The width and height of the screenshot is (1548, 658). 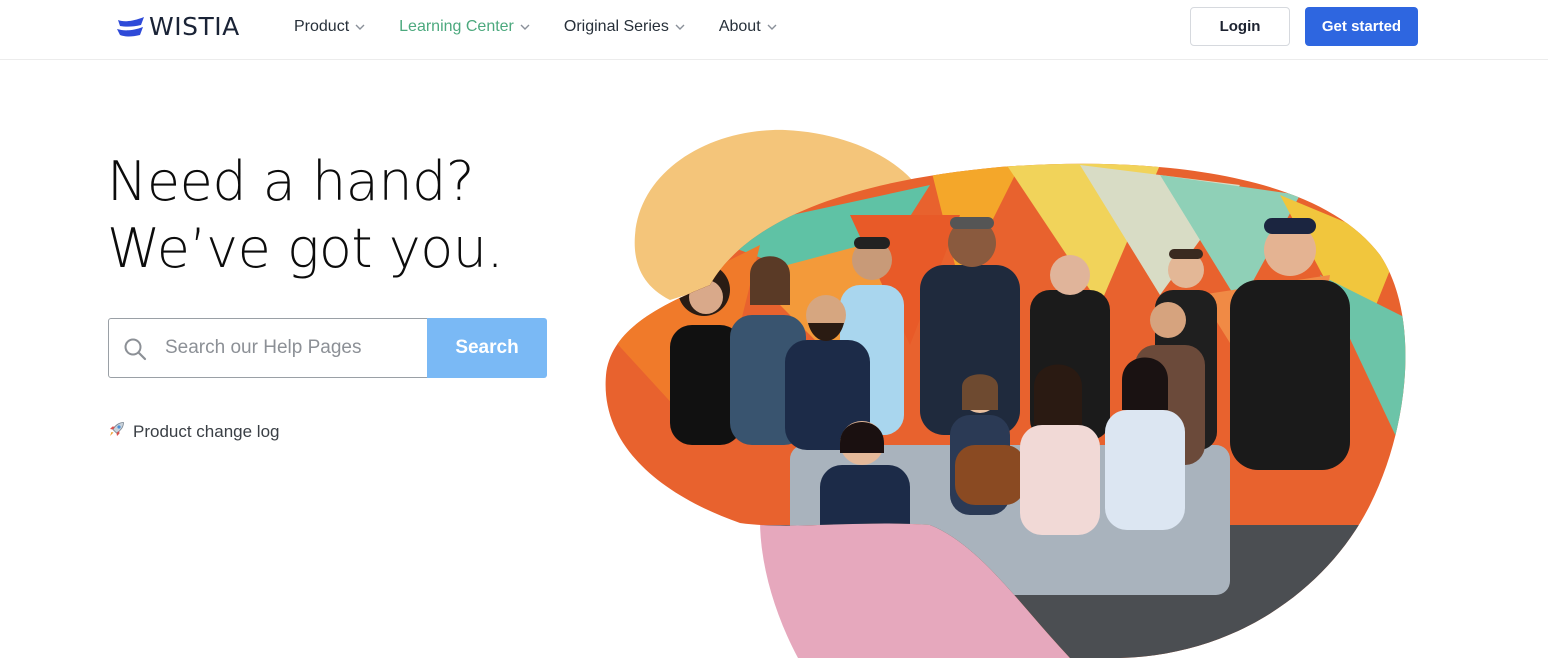 What do you see at coordinates (291, 181) in the screenshot?
I see `headline-line-1: Need a hand?` at bounding box center [291, 181].